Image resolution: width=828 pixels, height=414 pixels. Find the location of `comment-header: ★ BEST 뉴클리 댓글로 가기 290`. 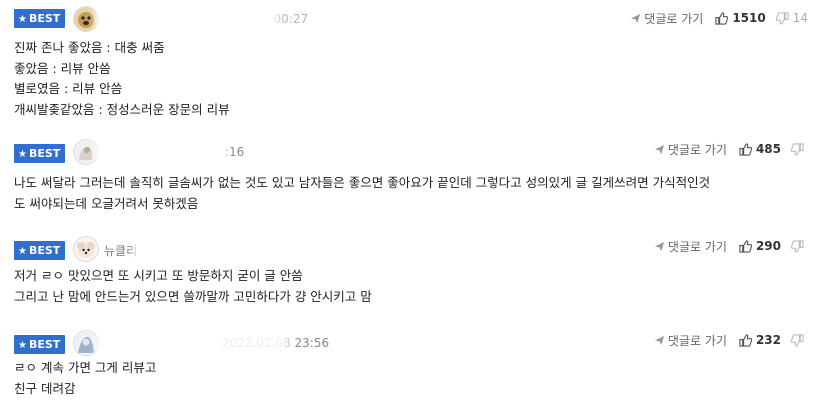

comment-header: ★ BEST 뉴클리 댓글로 가기 290 is located at coordinates (410, 251).